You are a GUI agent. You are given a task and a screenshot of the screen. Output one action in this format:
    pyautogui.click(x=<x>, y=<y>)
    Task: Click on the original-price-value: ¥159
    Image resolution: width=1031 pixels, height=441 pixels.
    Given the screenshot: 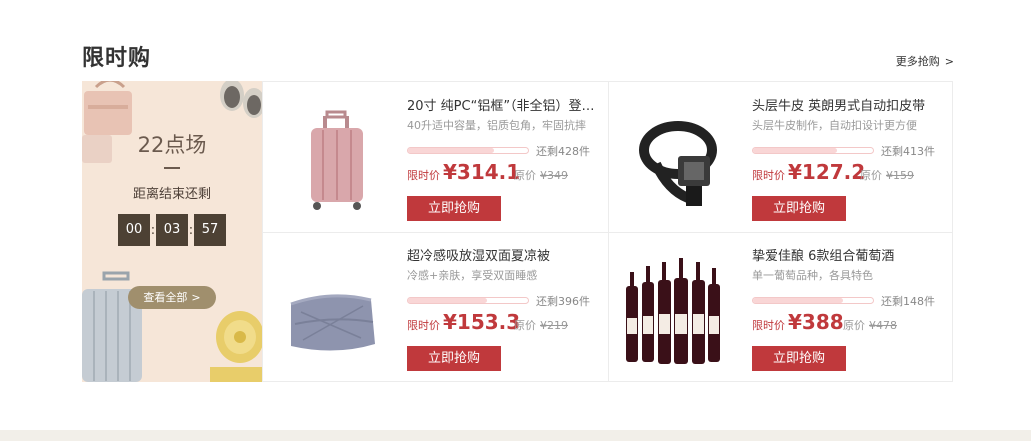 What is the action you would take?
    pyautogui.click(x=900, y=175)
    